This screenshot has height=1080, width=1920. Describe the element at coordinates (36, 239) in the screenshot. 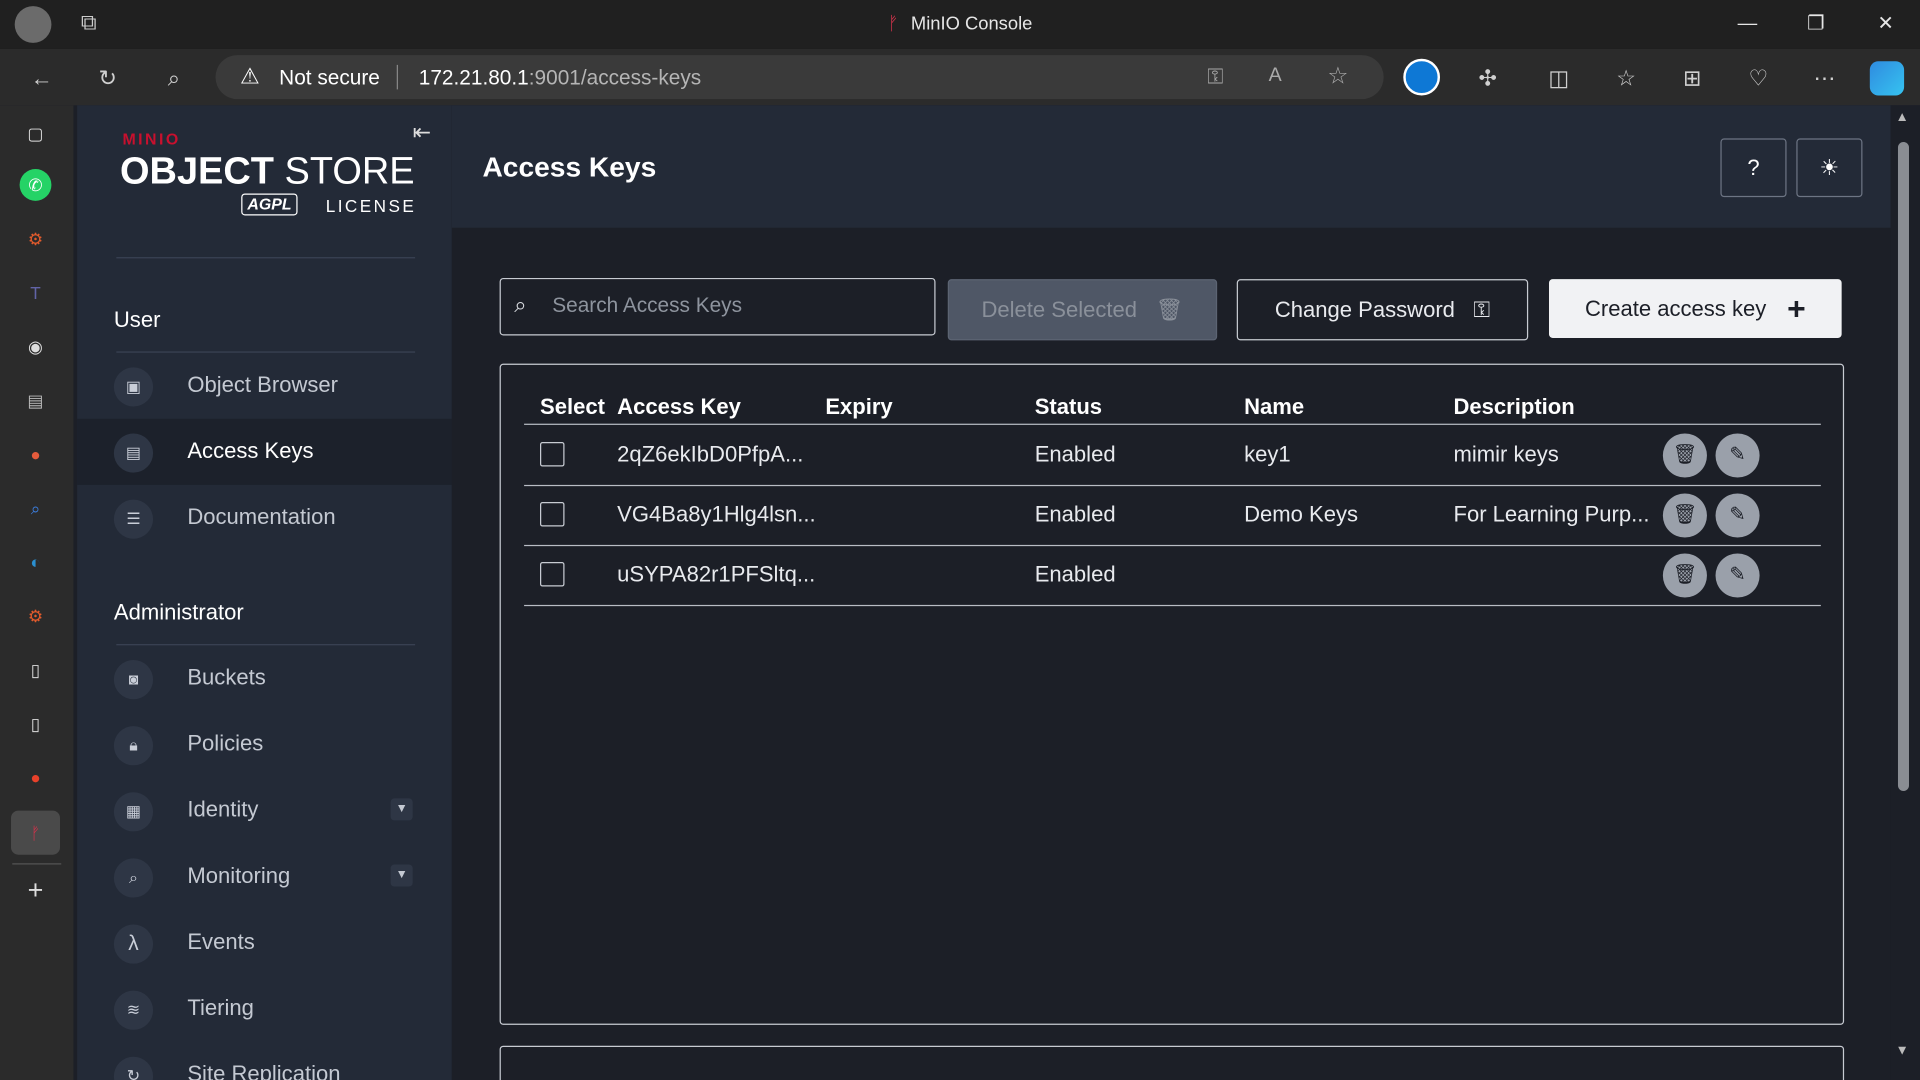

I see `grafana-icon: ⚙` at that location.